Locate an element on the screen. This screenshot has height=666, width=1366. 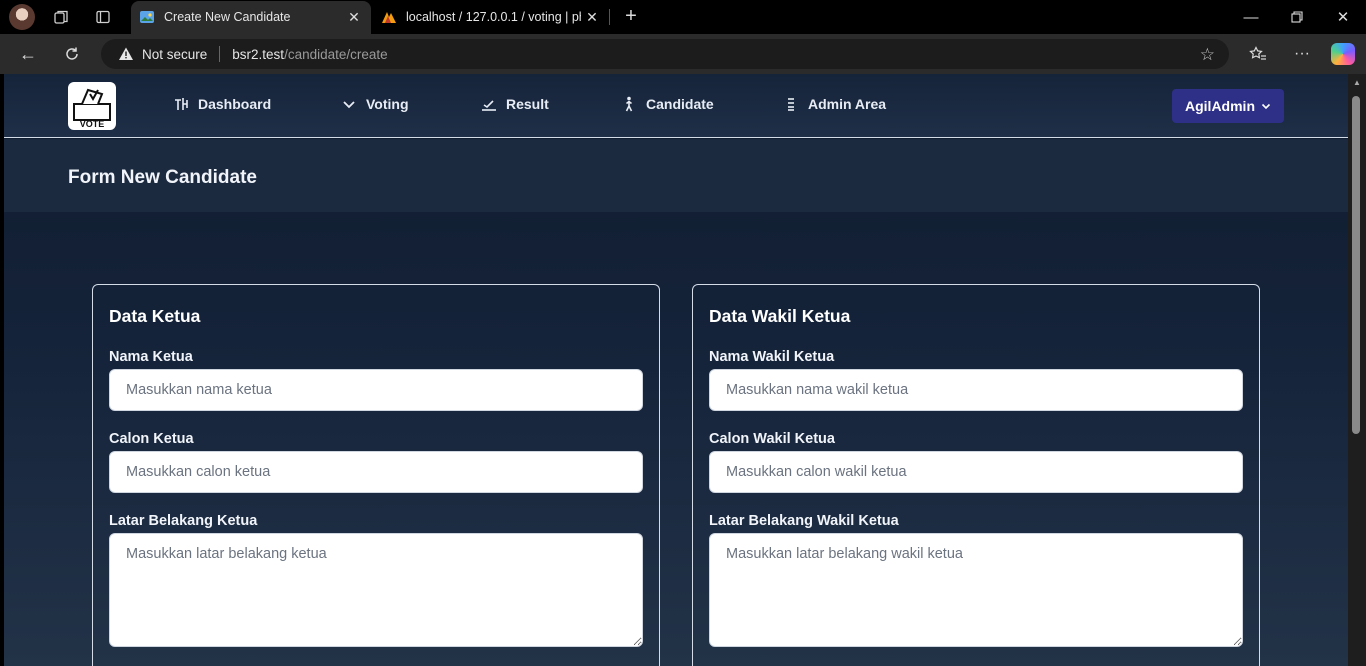
copilot-icon is located at coordinates (1343, 54).